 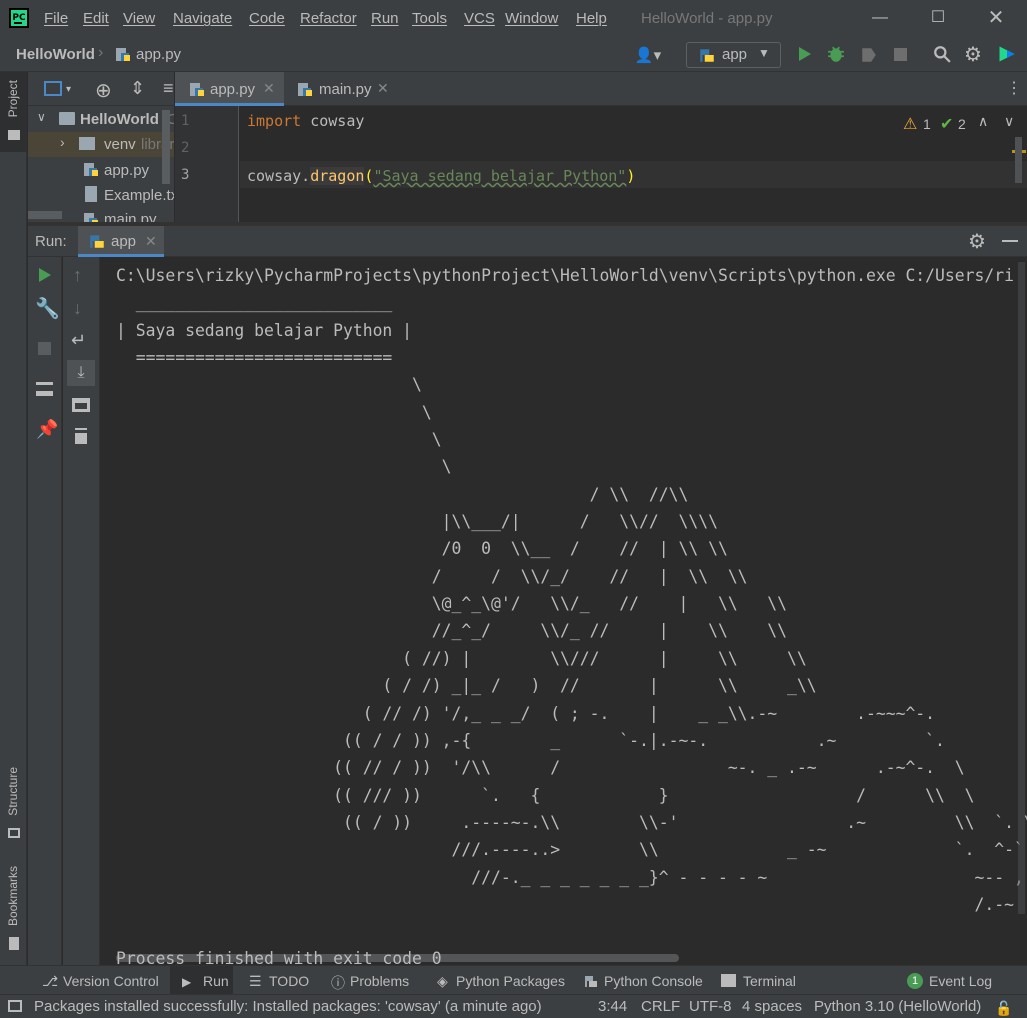 What do you see at coordinates (804, 54) in the screenshot?
I see `run-icon` at bounding box center [804, 54].